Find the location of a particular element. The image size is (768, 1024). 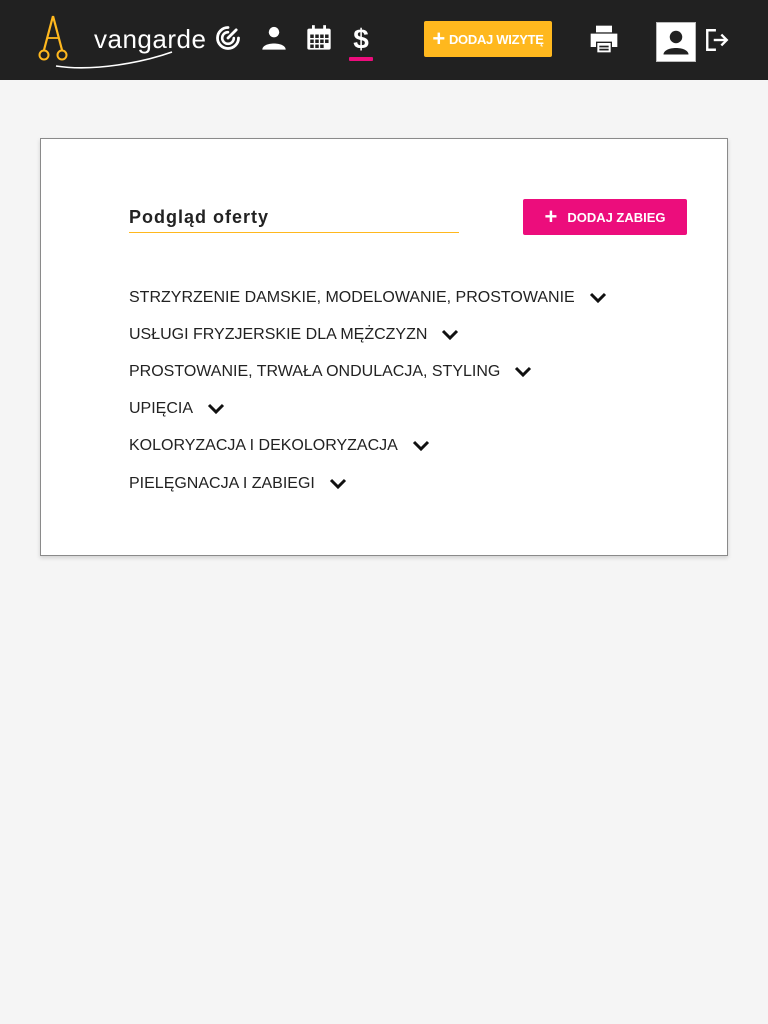

category-item: USŁUGI FRYZJERSKIE DLA MĘŻCZYZN is located at coordinates (368, 334).